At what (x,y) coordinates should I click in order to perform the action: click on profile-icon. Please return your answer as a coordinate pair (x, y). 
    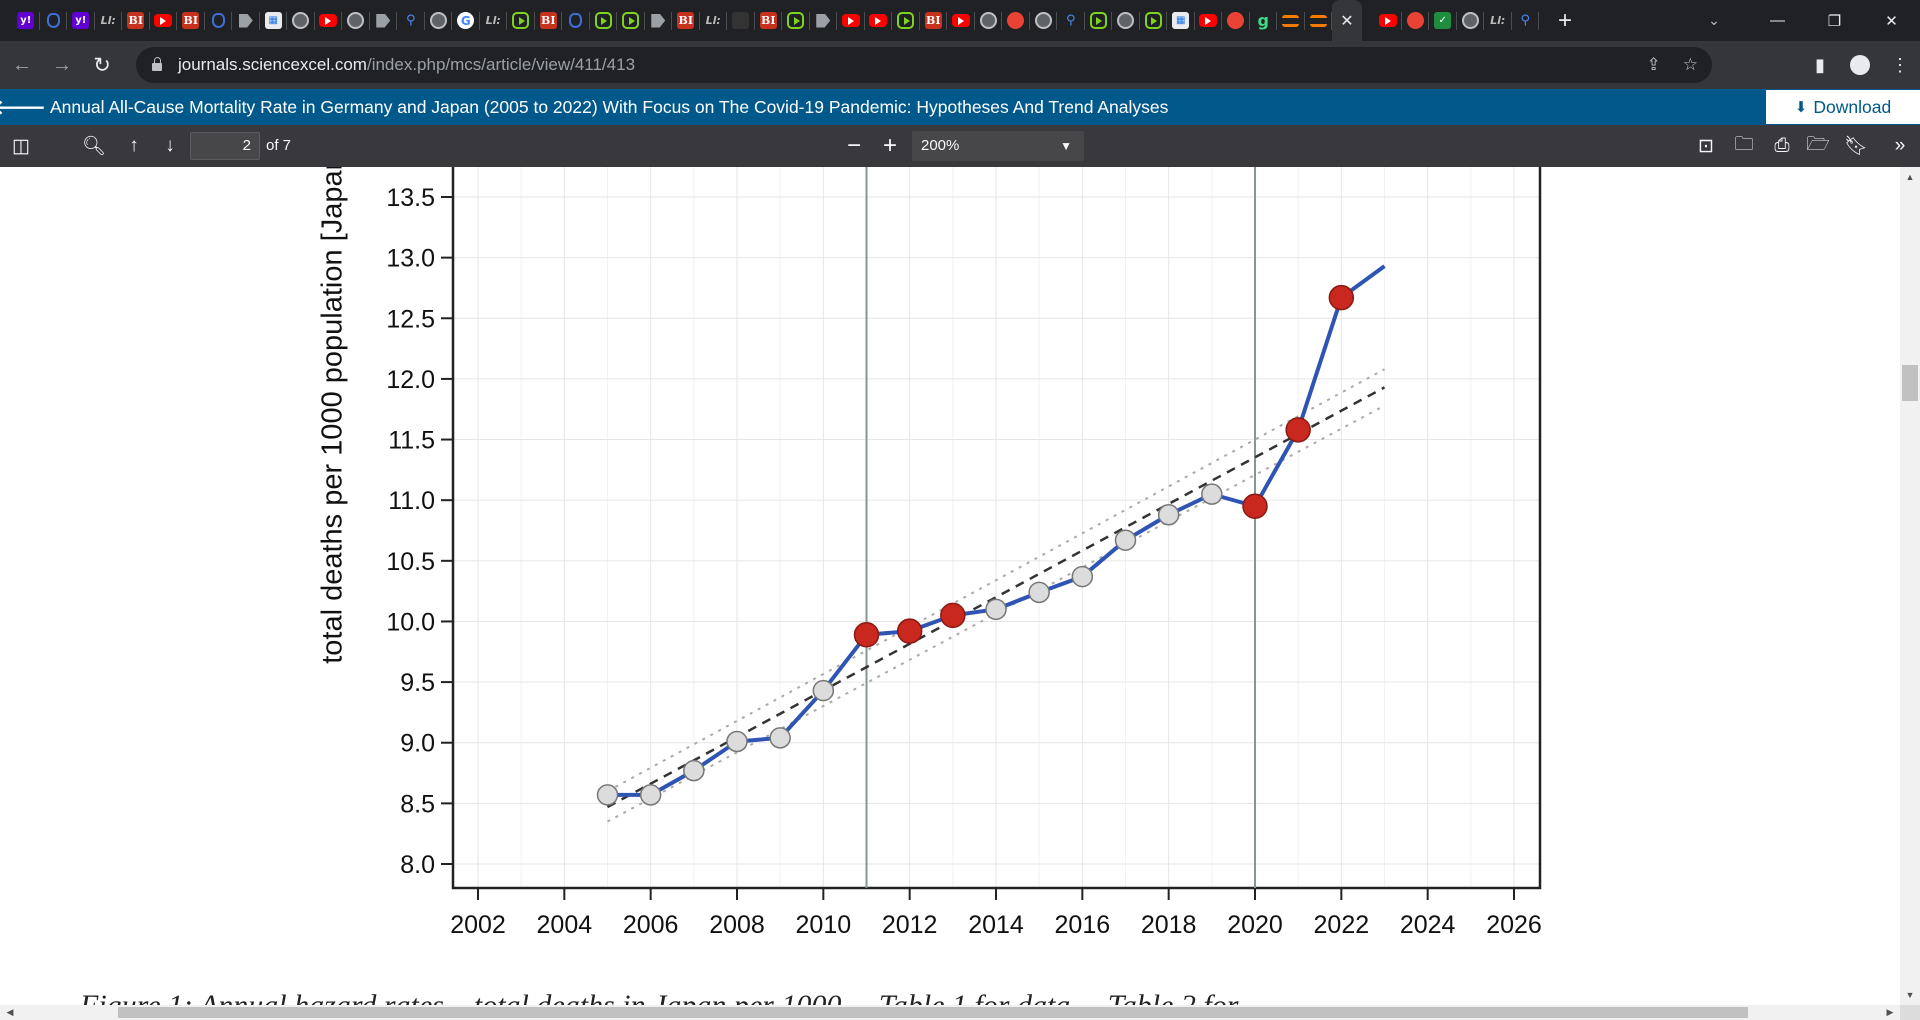
    Looking at the image, I should click on (1860, 65).